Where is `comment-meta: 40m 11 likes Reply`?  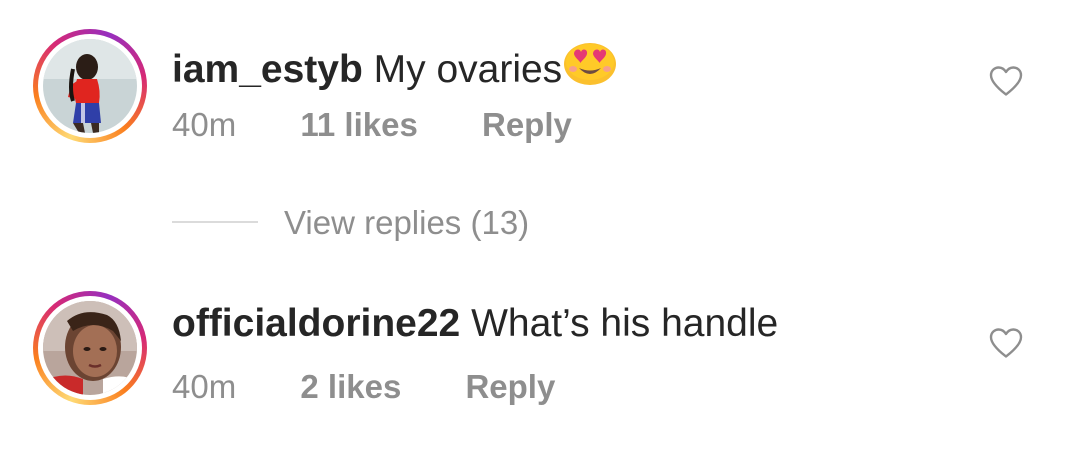
comment-meta: 40m 11 likes Reply is located at coordinates (372, 124).